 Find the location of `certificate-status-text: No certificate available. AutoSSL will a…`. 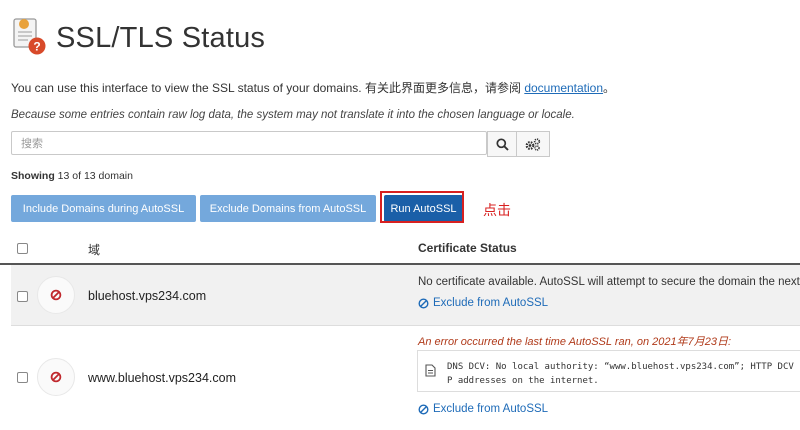

certificate-status-text: No certificate available. AutoSSL will a… is located at coordinates (609, 282).